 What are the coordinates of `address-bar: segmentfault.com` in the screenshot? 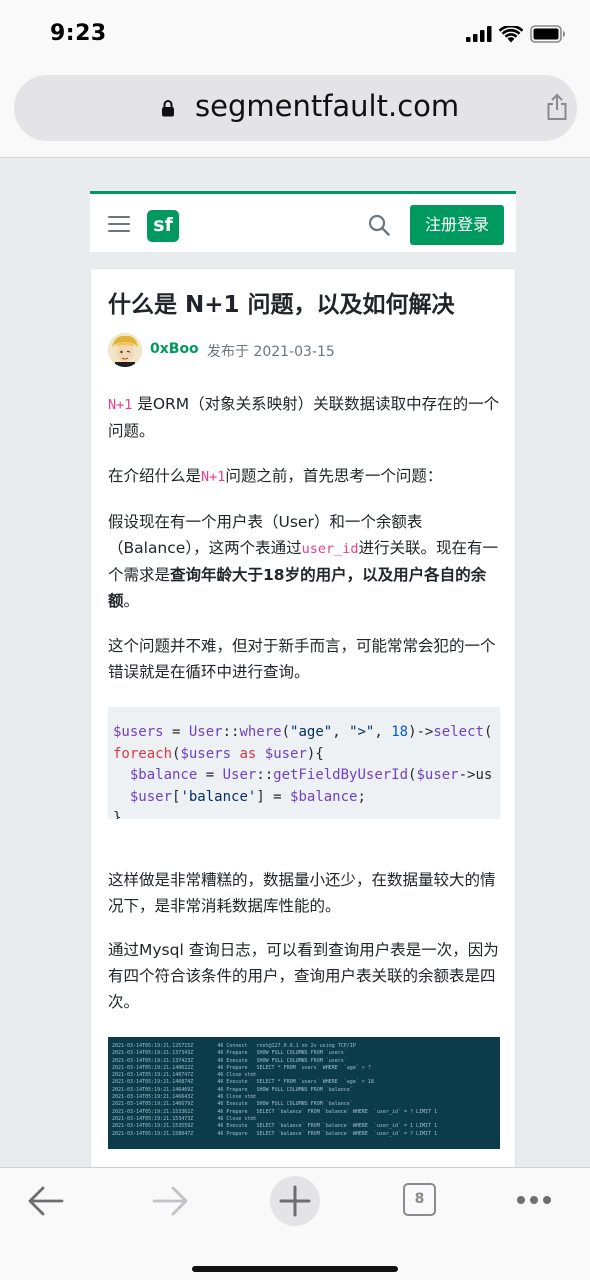 It's located at (295, 108).